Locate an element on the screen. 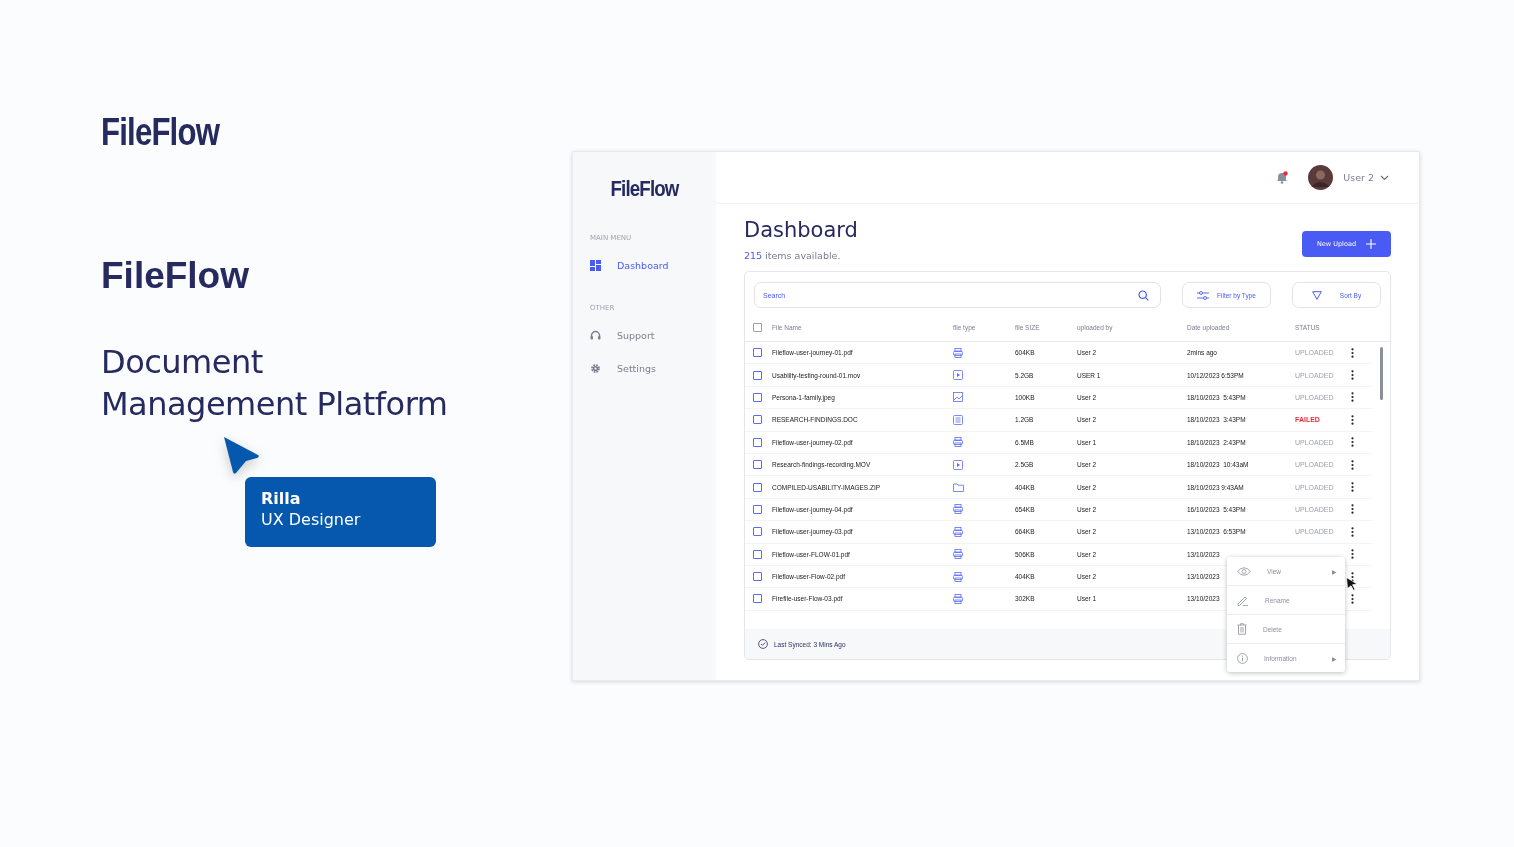 The height and width of the screenshot is (847, 1514). plus-icon is located at coordinates (1371, 244).